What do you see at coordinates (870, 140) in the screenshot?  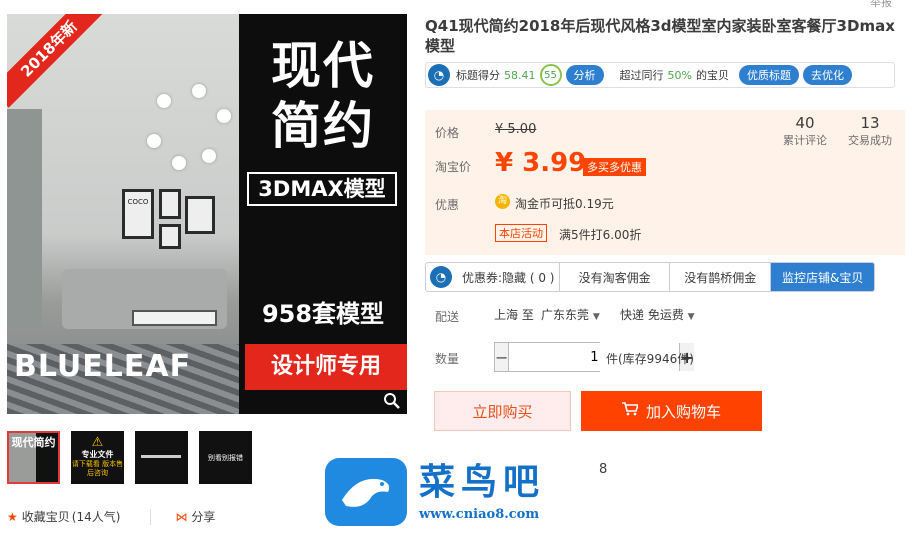 I see `sales-label: 交易成功` at bounding box center [870, 140].